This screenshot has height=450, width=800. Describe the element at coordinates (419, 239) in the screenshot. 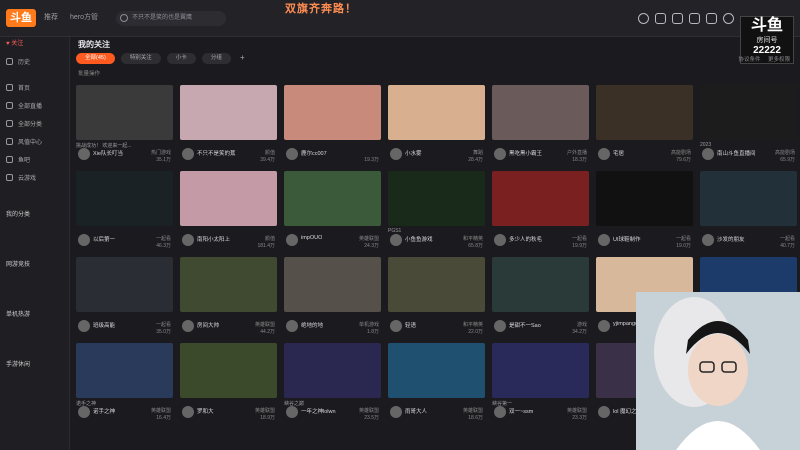

I see `streamer-name: 小鱼鱼游戏` at that location.